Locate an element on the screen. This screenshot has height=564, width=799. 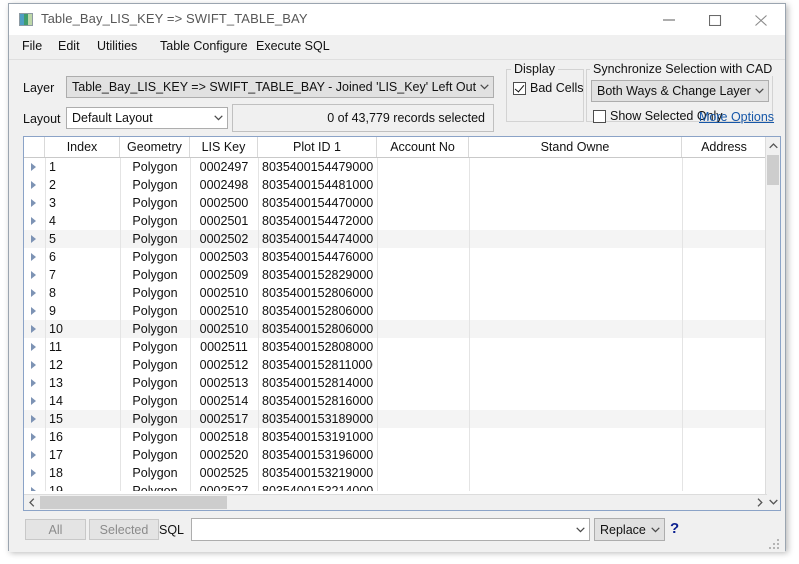
cell-plot_id_1: 803540015447900000 is located at coordinates (317, 167).